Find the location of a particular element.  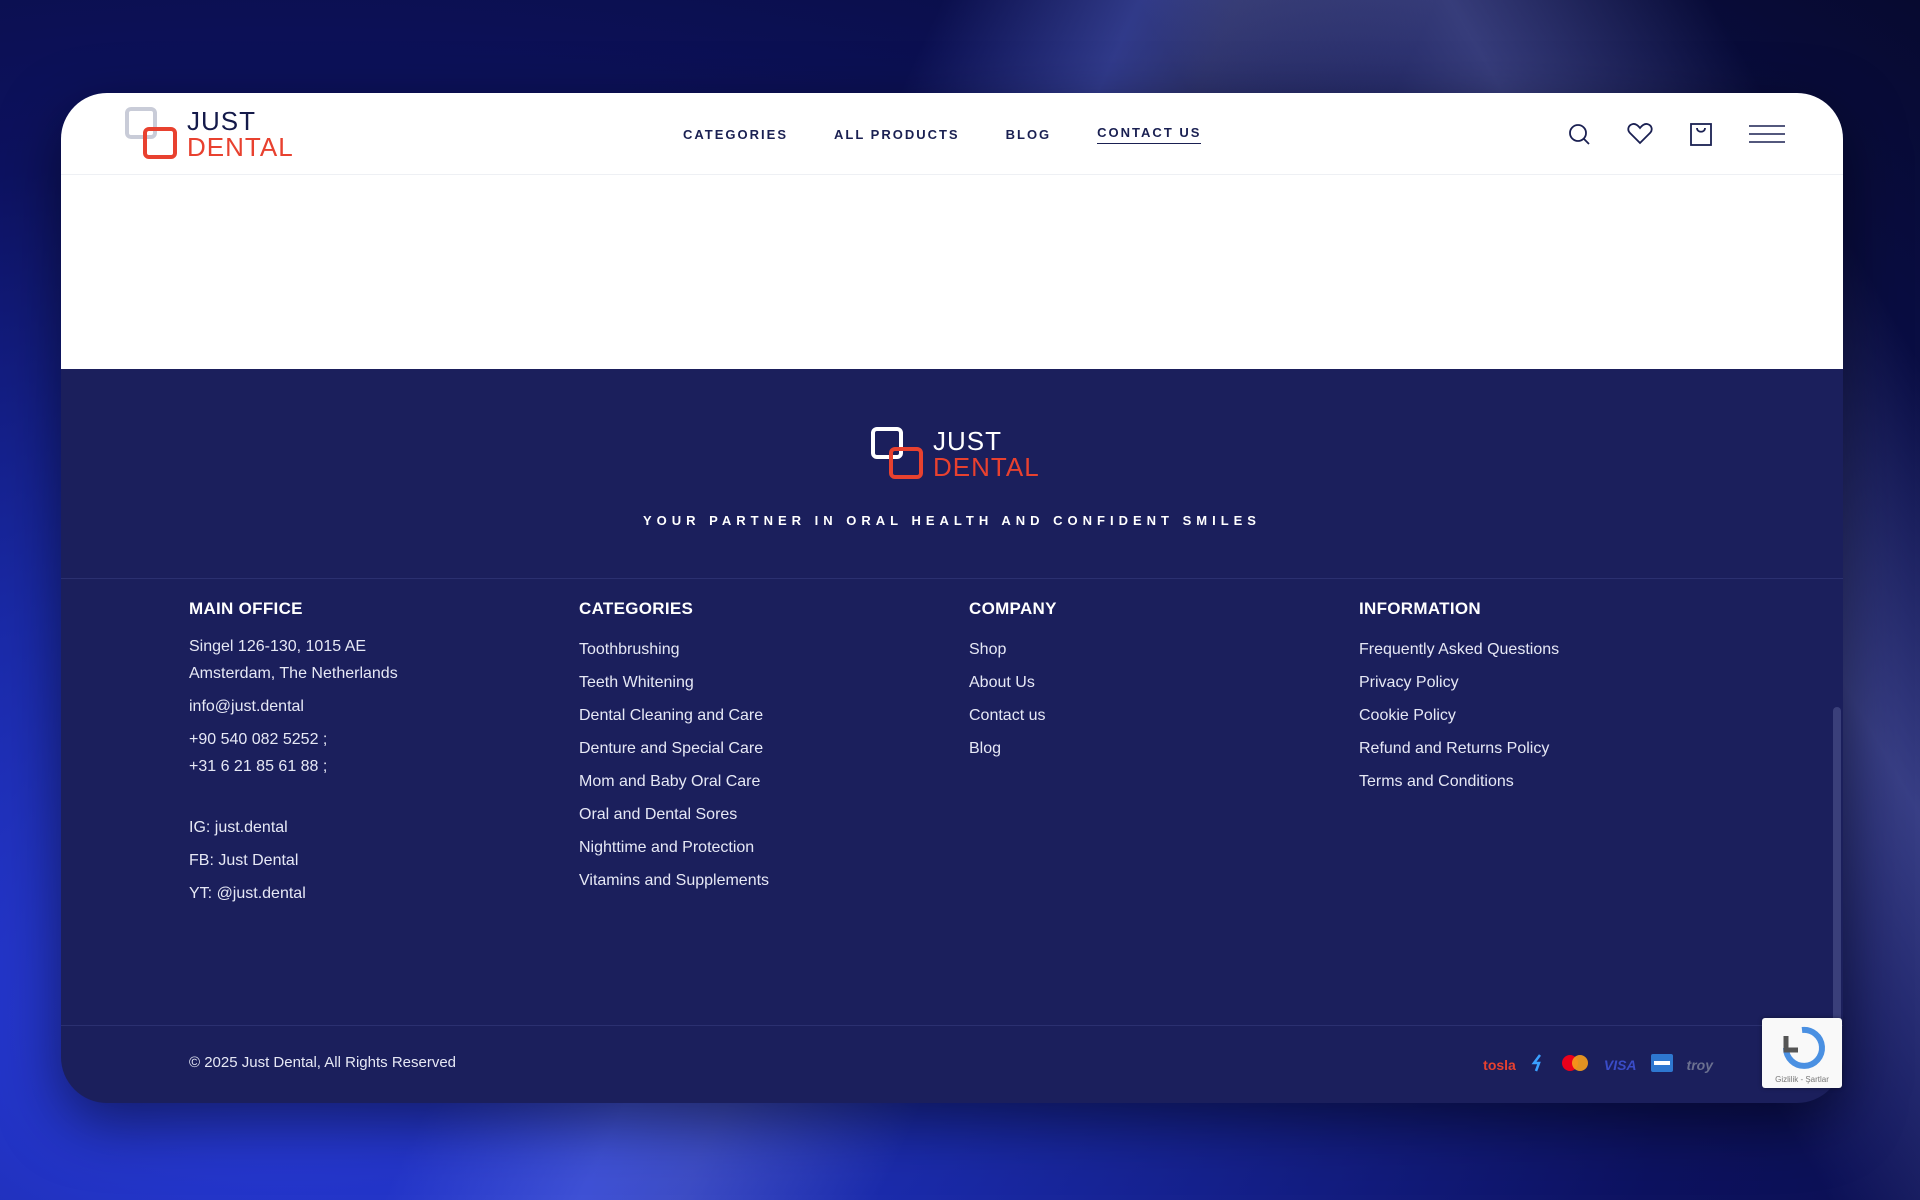

email-link: info@just.dental is located at coordinates (369, 706).